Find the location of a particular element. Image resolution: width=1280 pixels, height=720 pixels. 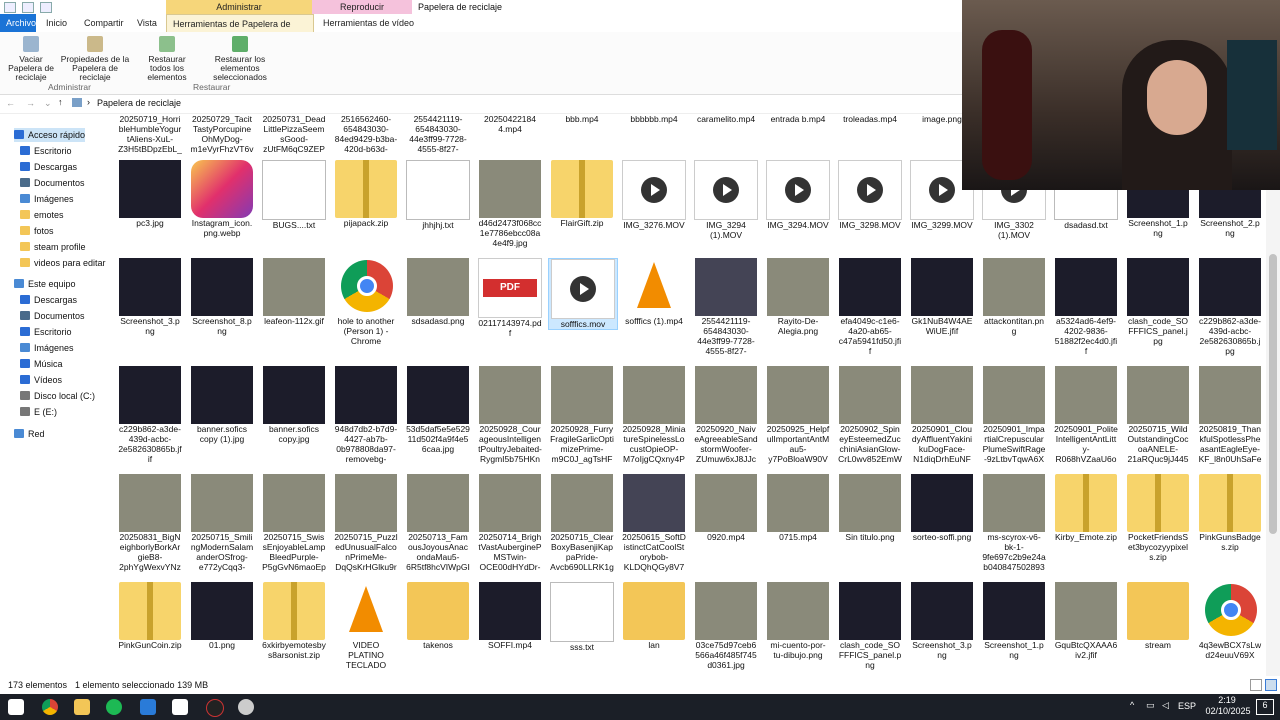

file-item: Screenshot_1.png is located at coordinates (1014, 621).